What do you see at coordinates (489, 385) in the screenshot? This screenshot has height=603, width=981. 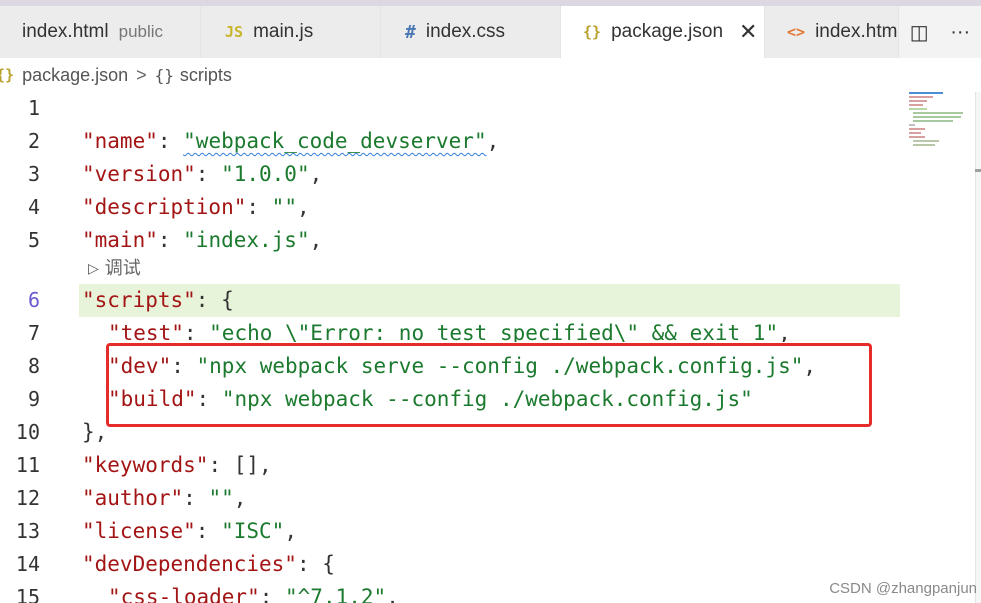 I see `annotation-highlight-box` at bounding box center [489, 385].